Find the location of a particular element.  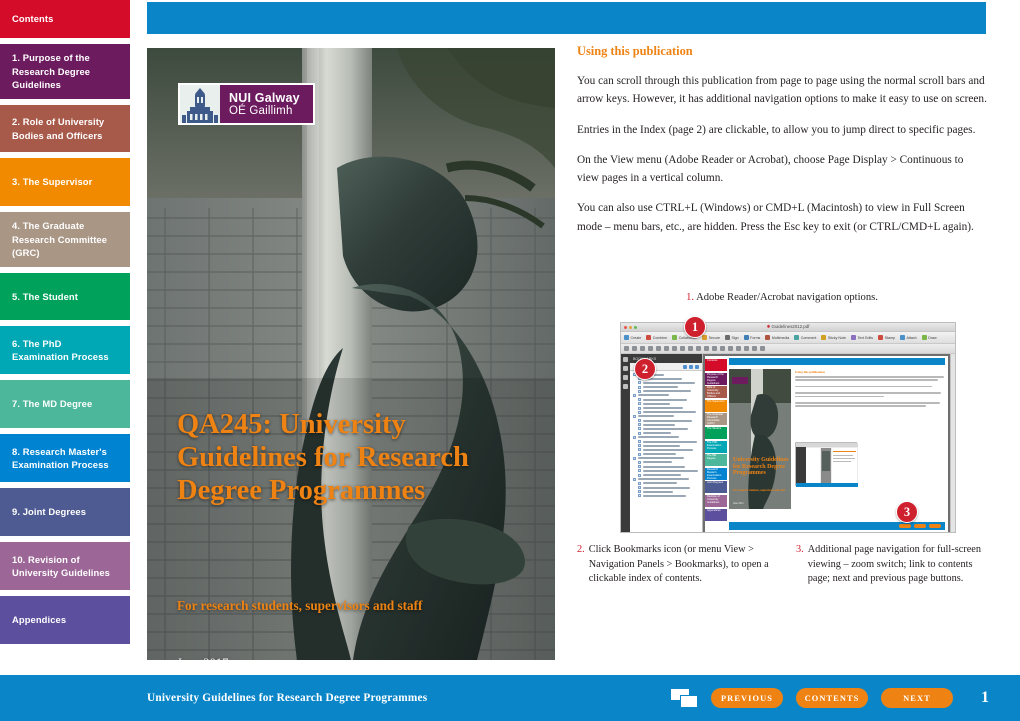

screenshot-toolbar-item-10: Stamp is located at coordinates (886, 337).